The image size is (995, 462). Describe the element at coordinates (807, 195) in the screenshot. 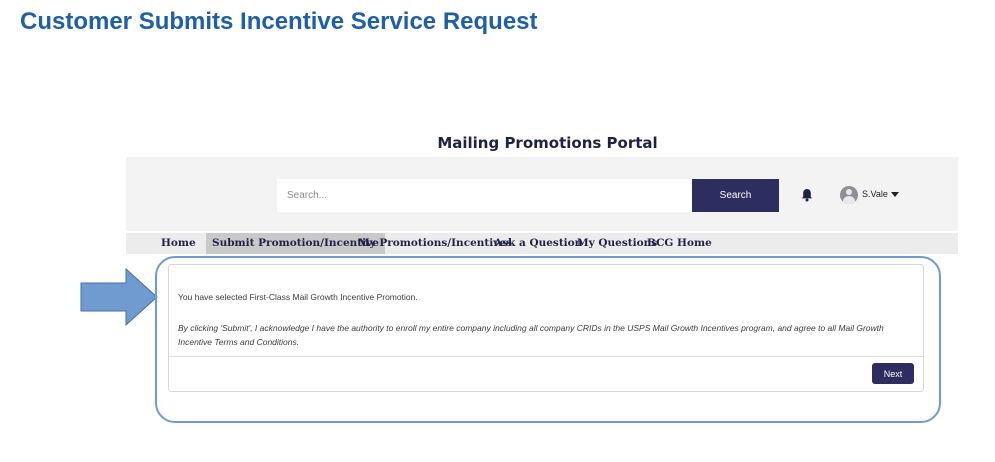

I see `bell-icon` at that location.